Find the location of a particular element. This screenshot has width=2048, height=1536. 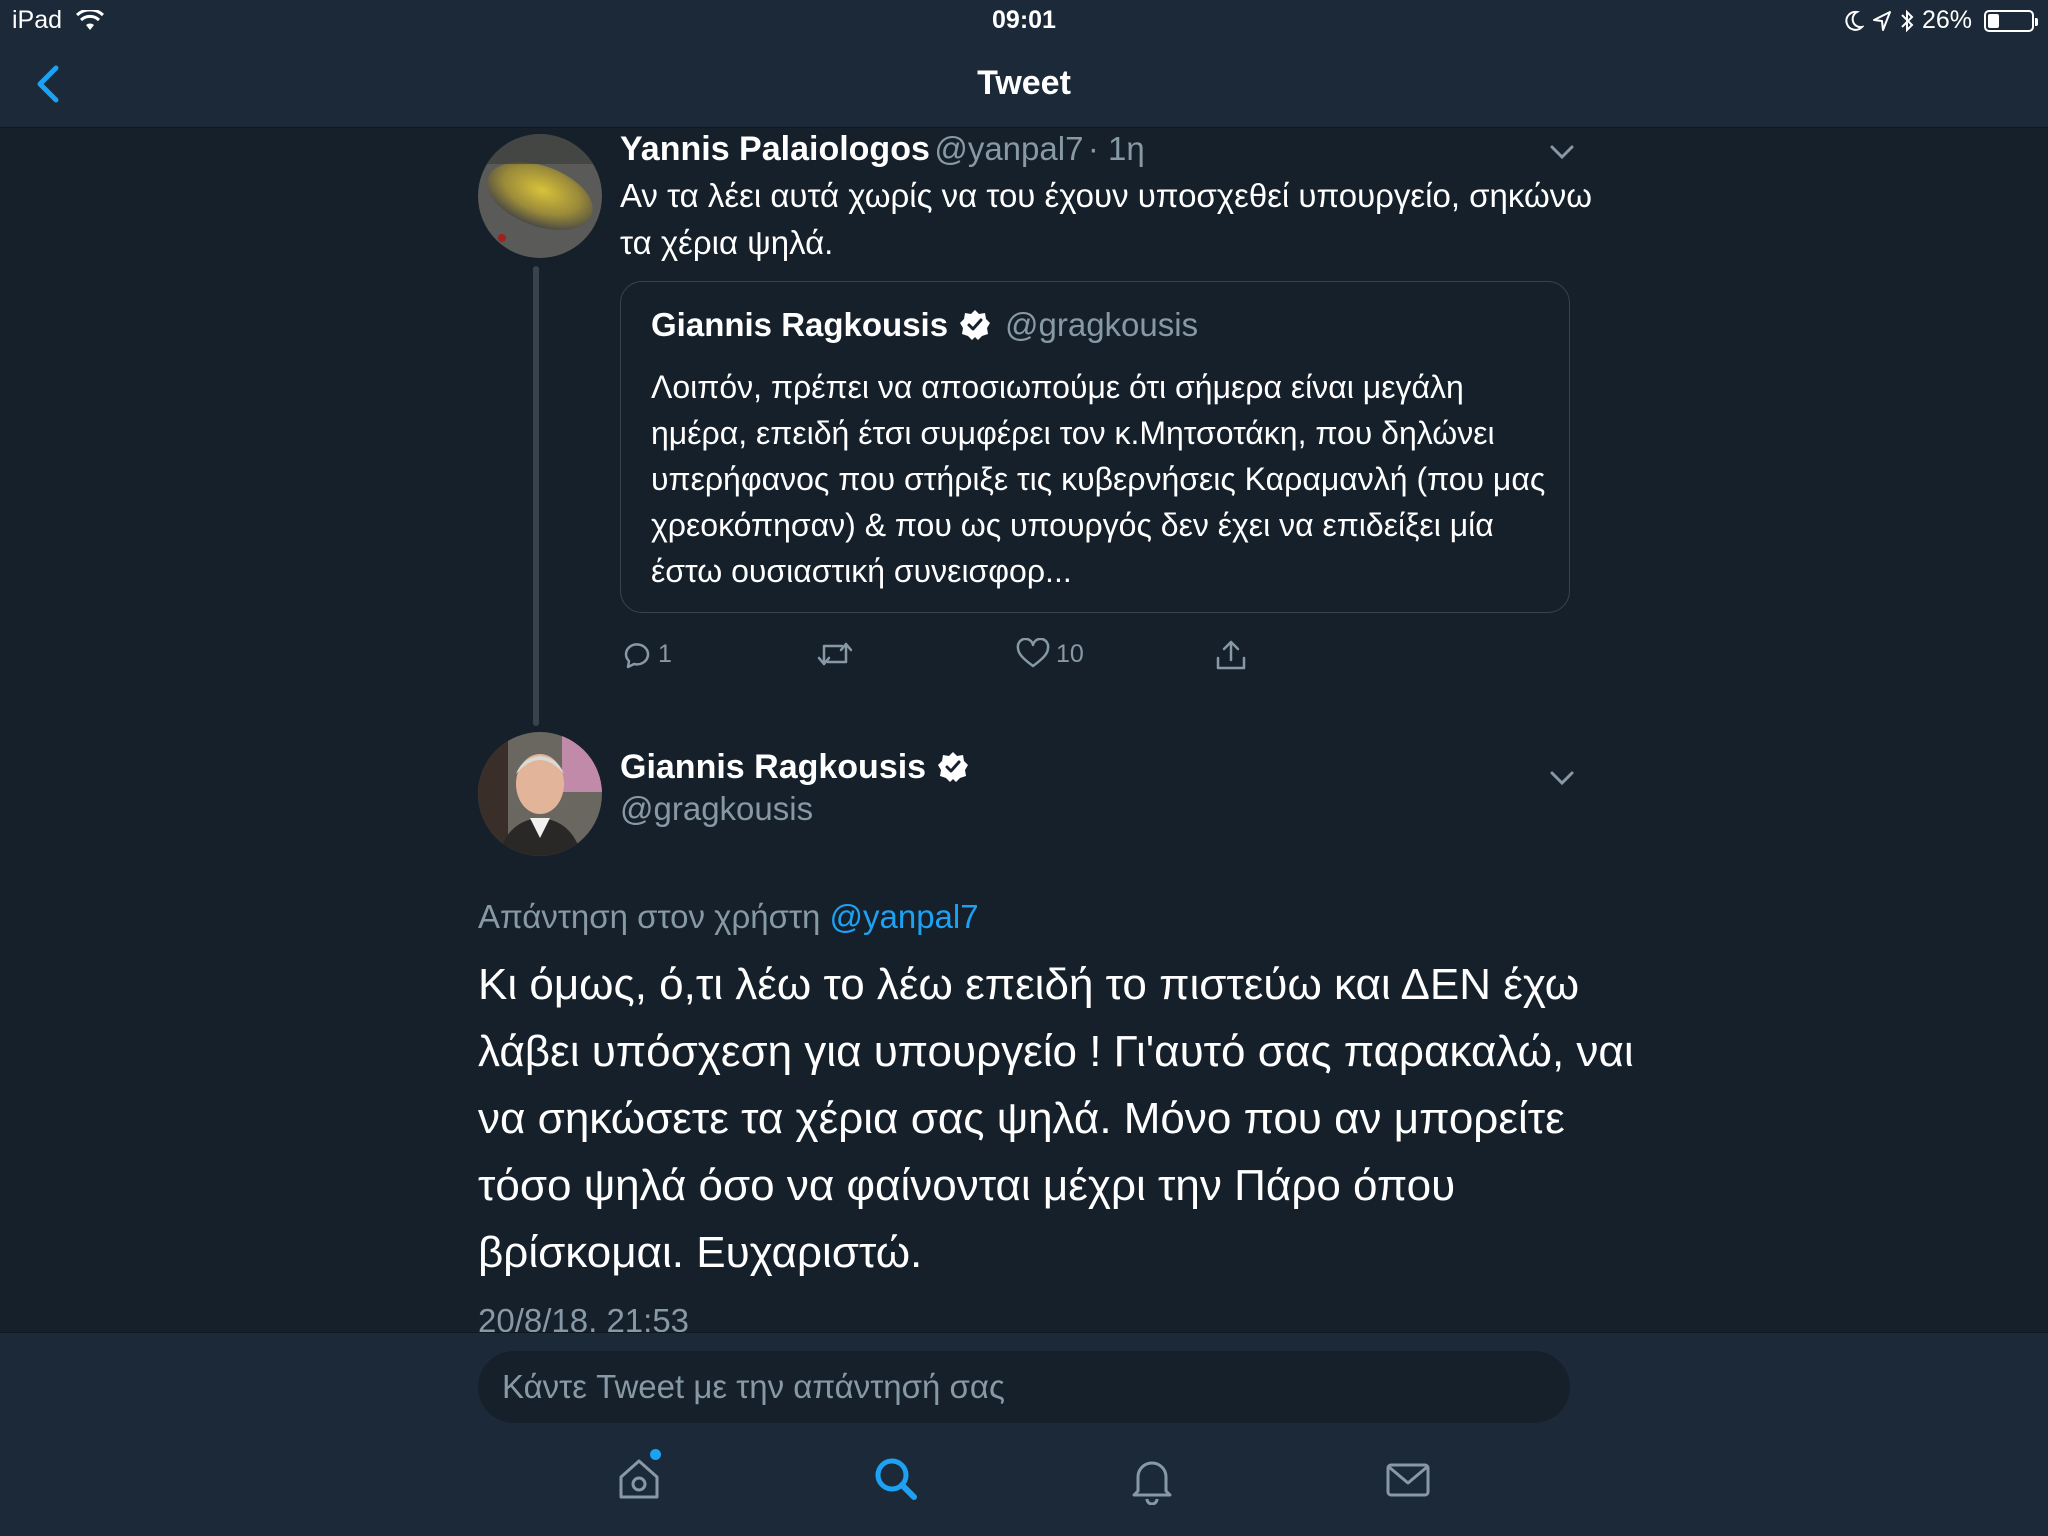

home-icon is located at coordinates (639, 1479).